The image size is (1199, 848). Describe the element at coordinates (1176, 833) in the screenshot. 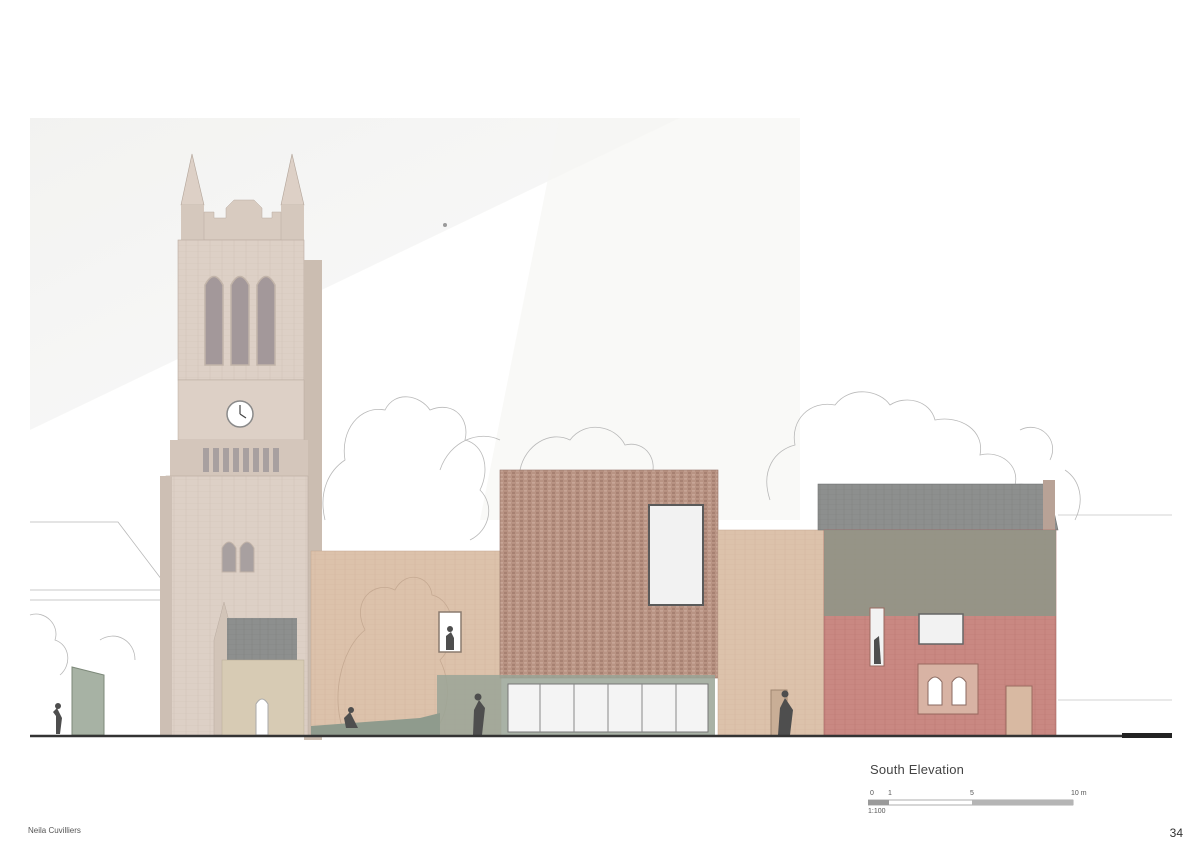

I see `page-number: 34` at that location.